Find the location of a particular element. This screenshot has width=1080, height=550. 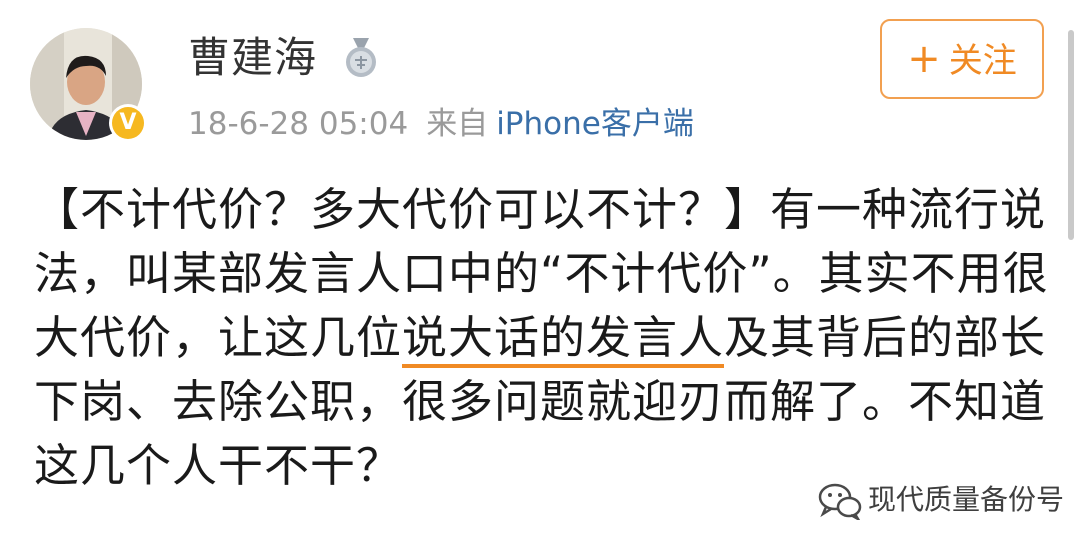

post-line: 【不计代价？多大代价可以不计？】有一种流行说 is located at coordinates (540, 209).